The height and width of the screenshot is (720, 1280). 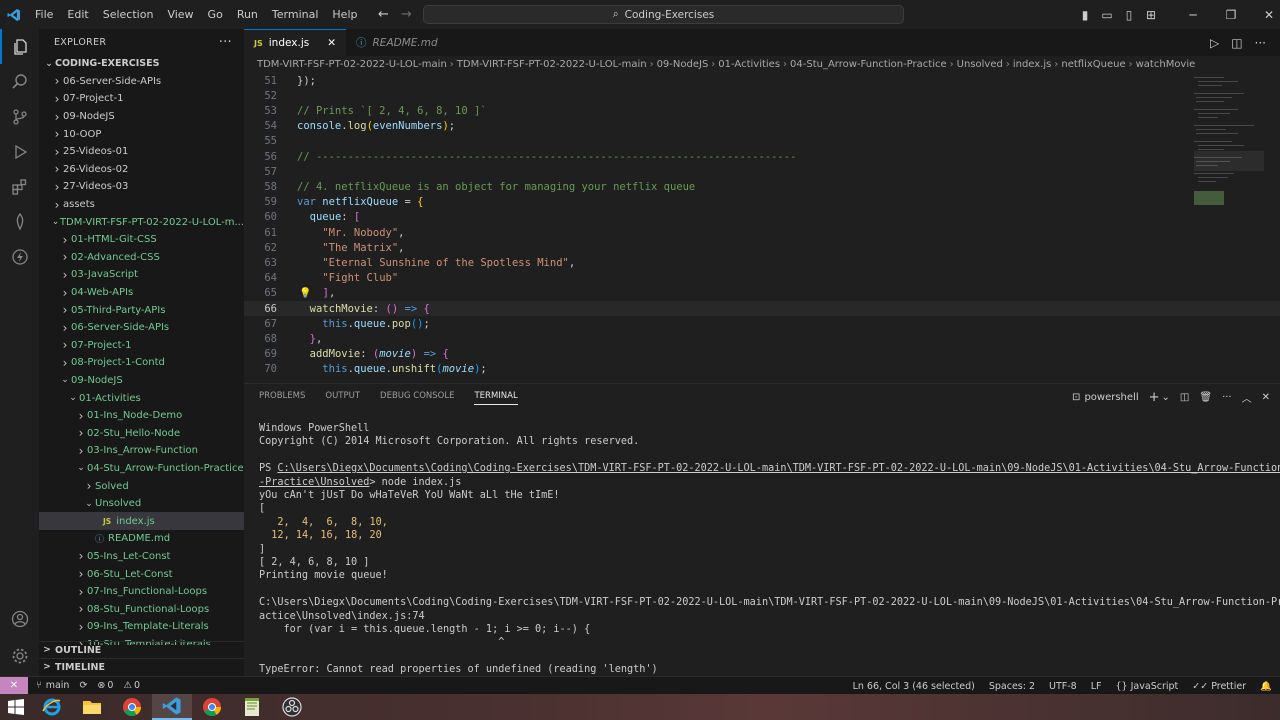 What do you see at coordinates (762, 338) in the screenshot?
I see `code-line: 68 },` at bounding box center [762, 338].